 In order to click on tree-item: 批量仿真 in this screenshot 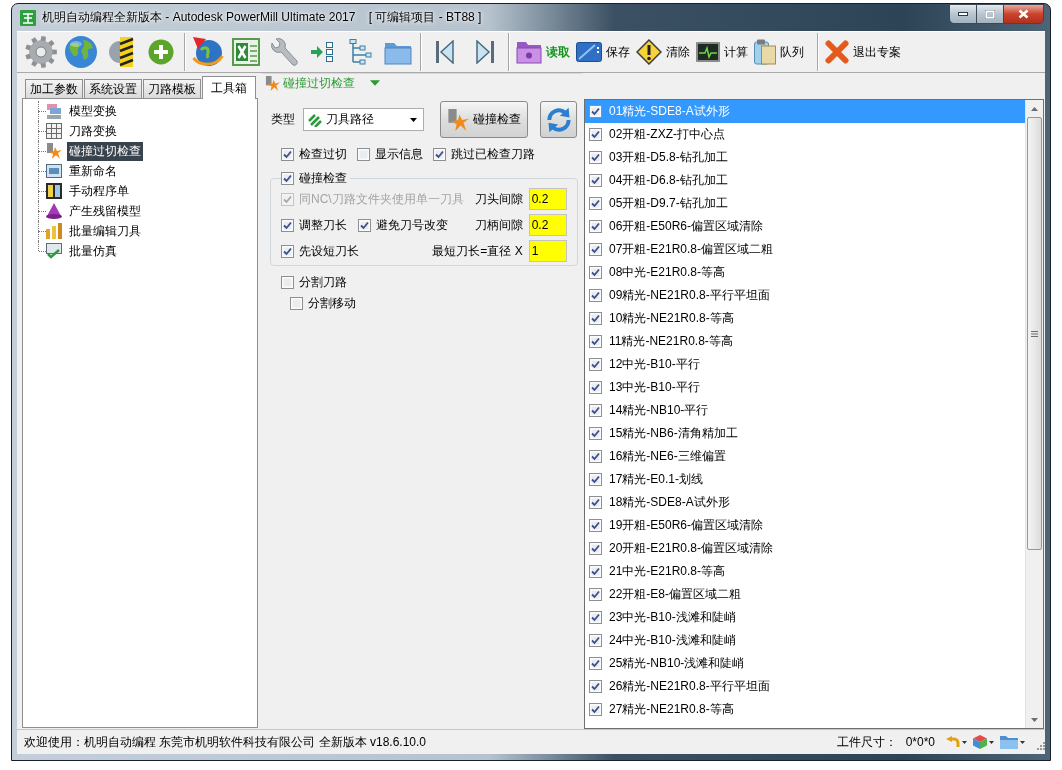, I will do `click(93, 251)`.